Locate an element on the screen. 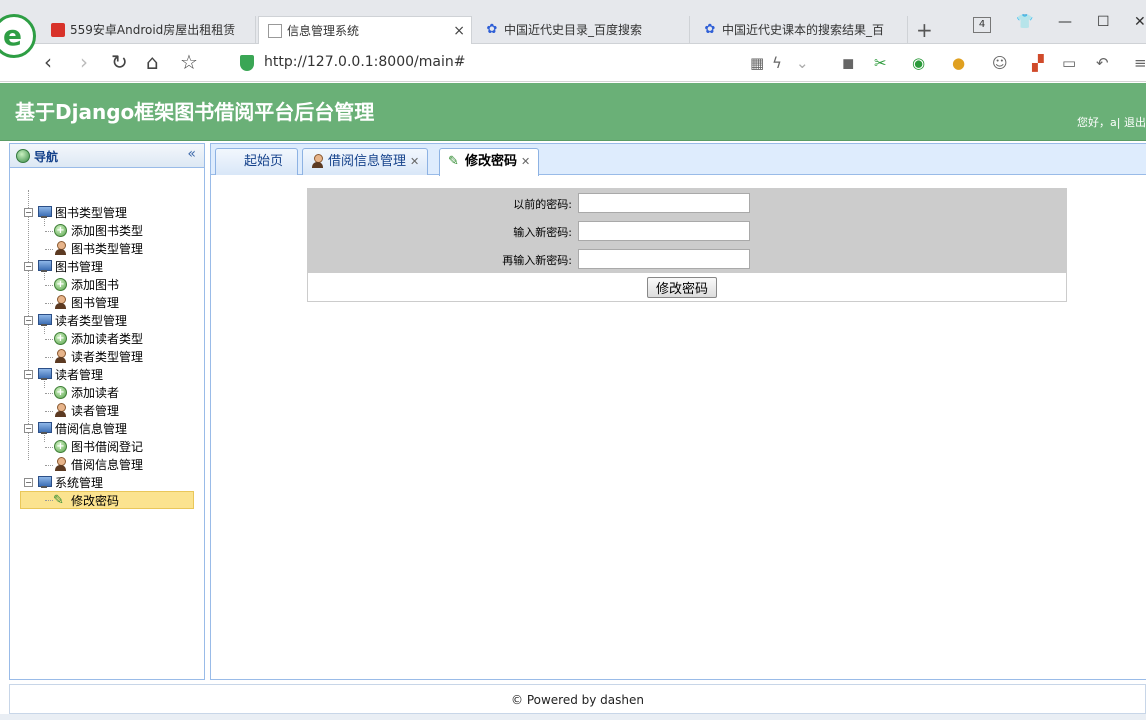 The image size is (1146, 720). sidebar-item-label: 借阅信息管理 is located at coordinates (107, 465).